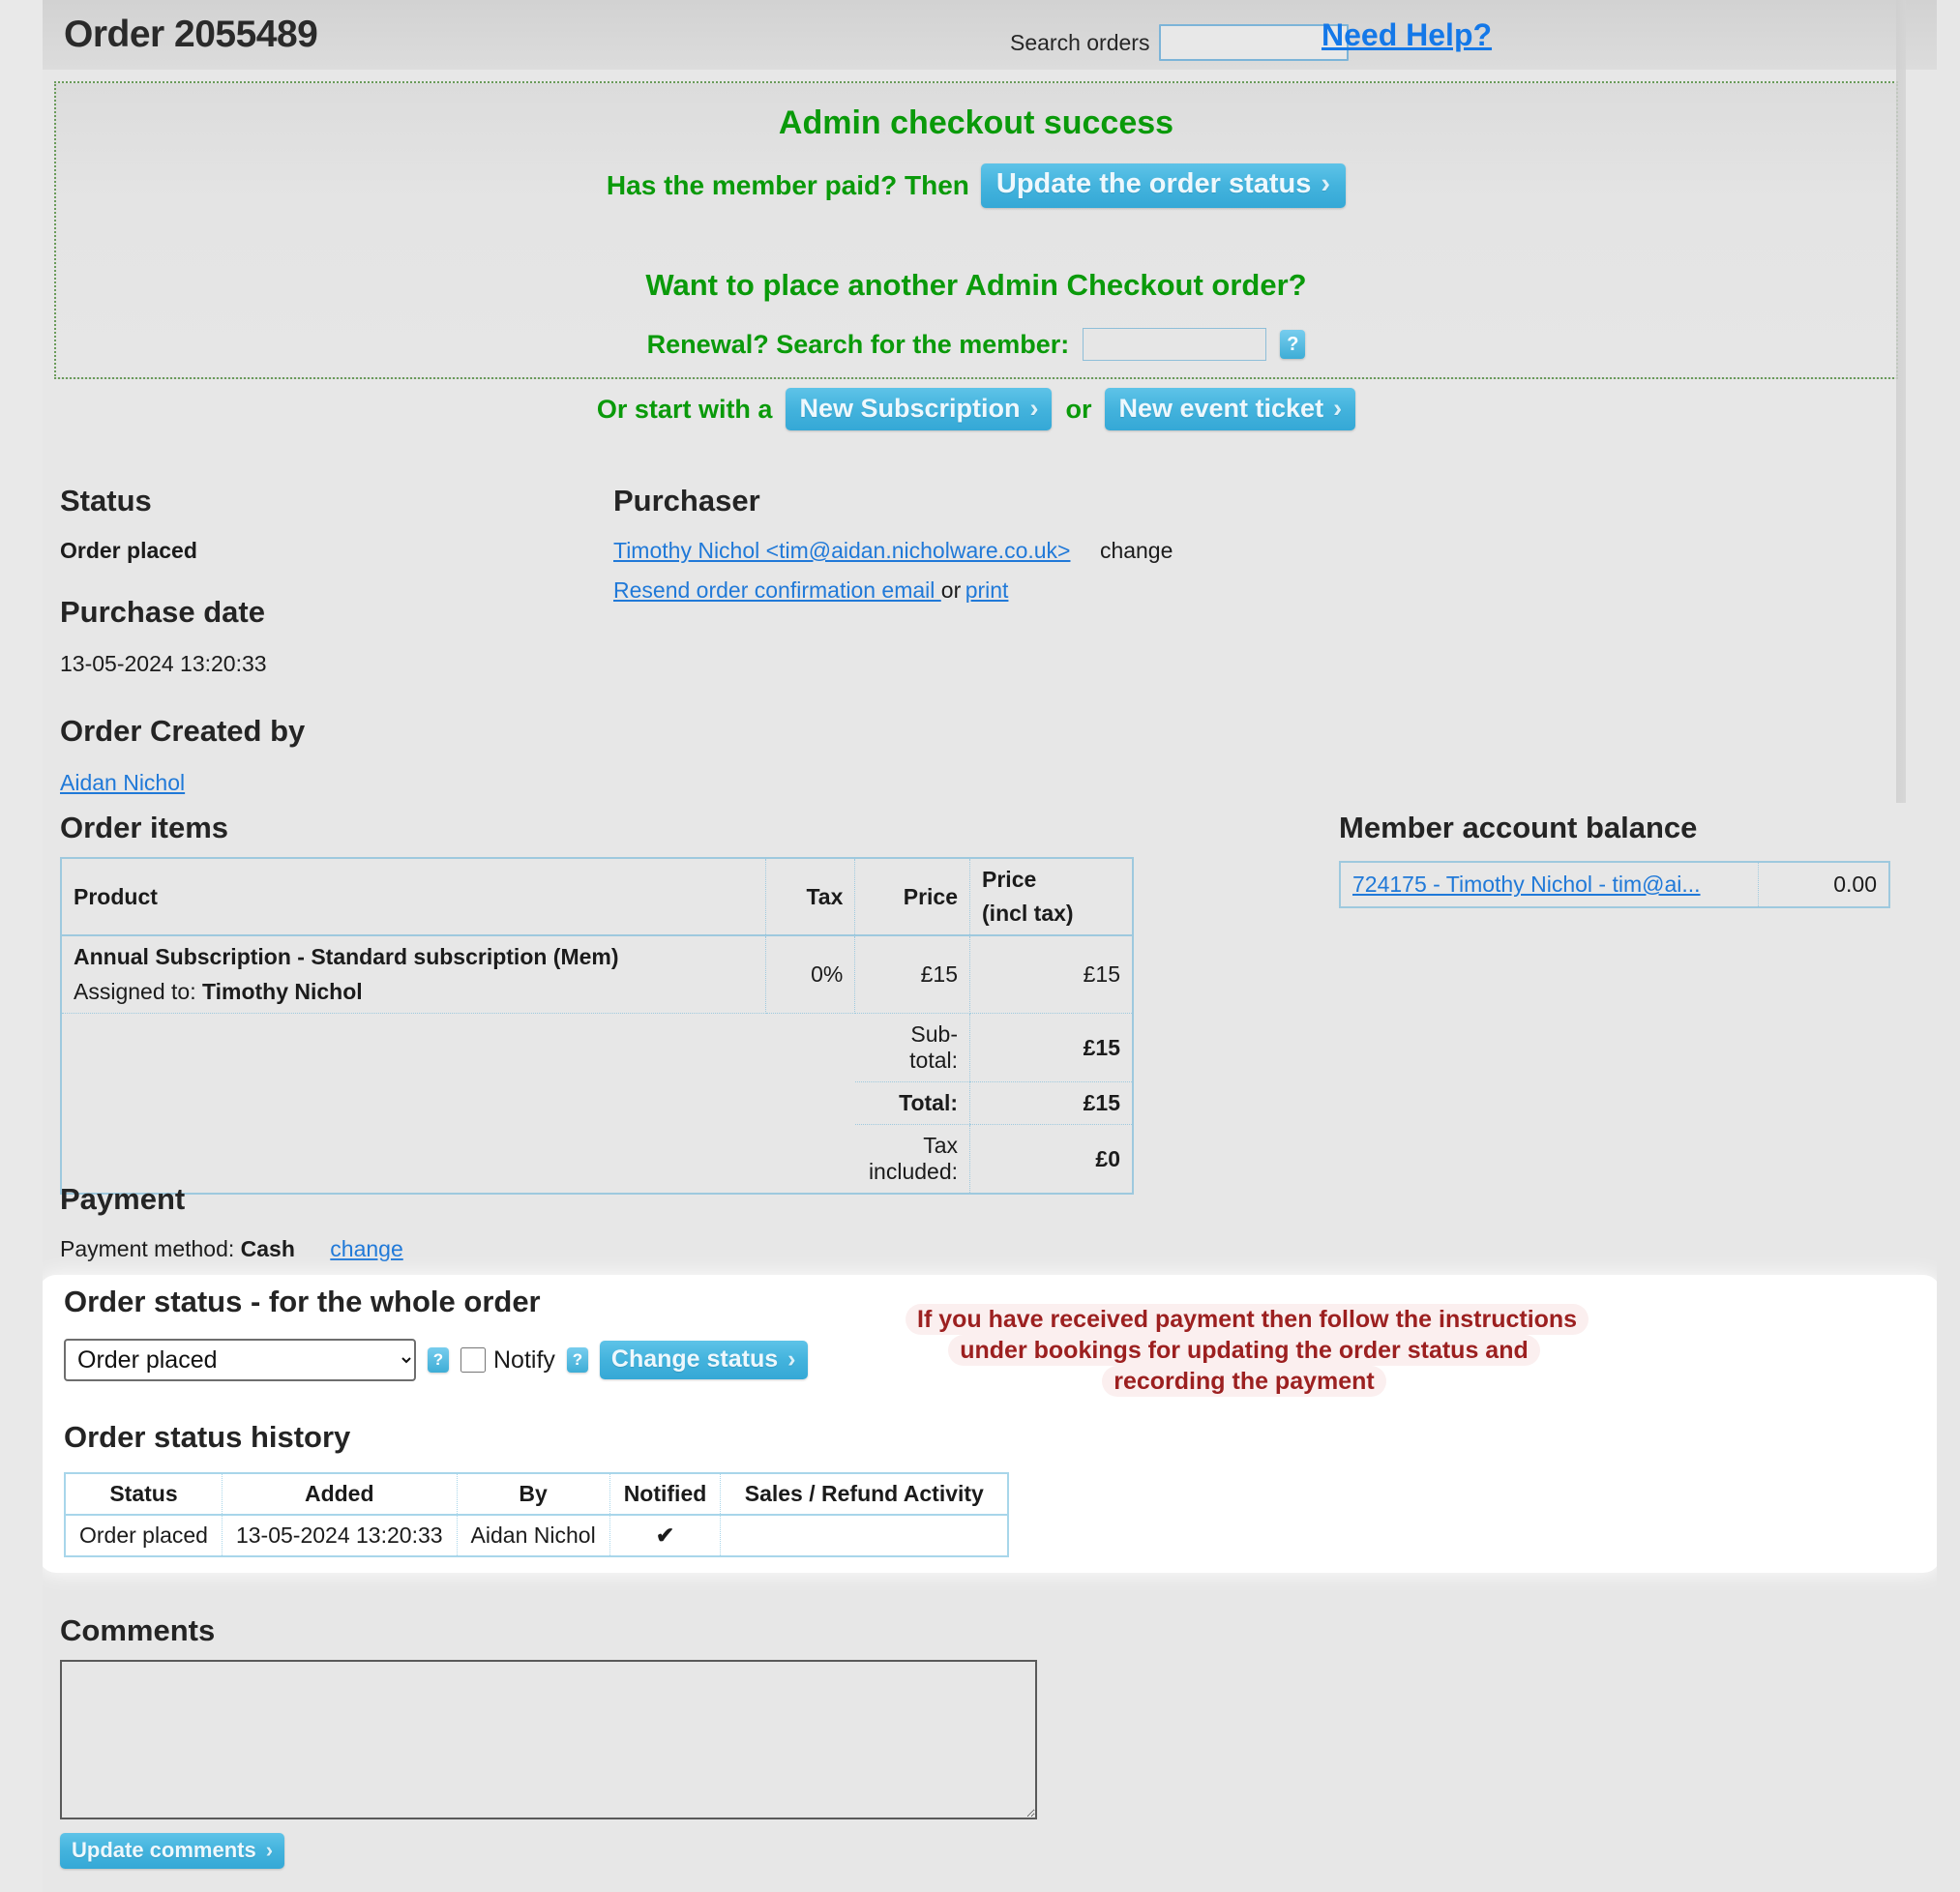 This screenshot has width=1960, height=1892. I want to click on purchaser-heading: Purchaser, so click(686, 500).